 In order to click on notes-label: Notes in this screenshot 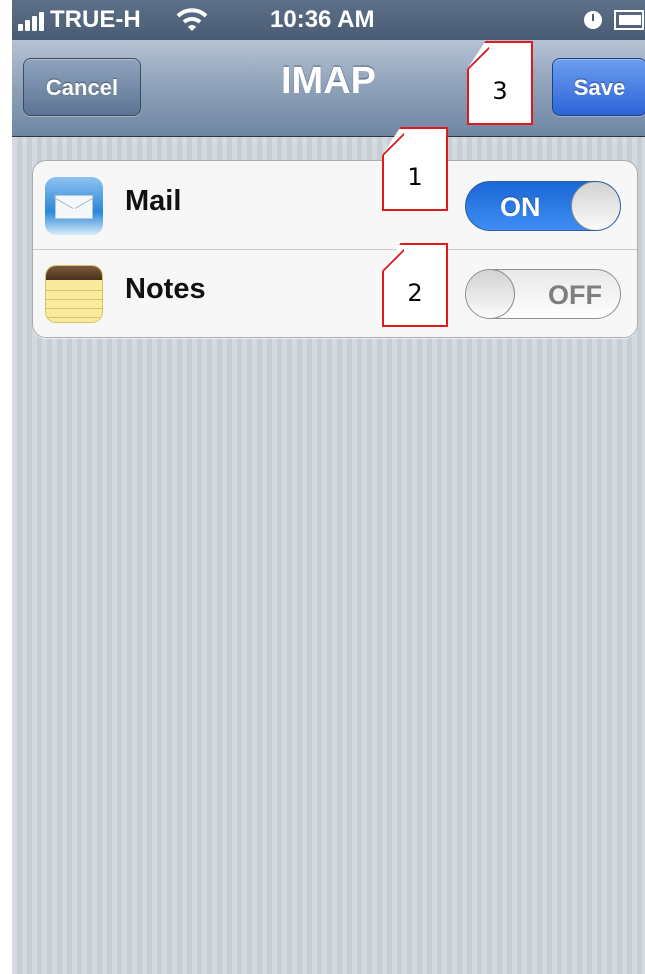, I will do `click(165, 289)`.